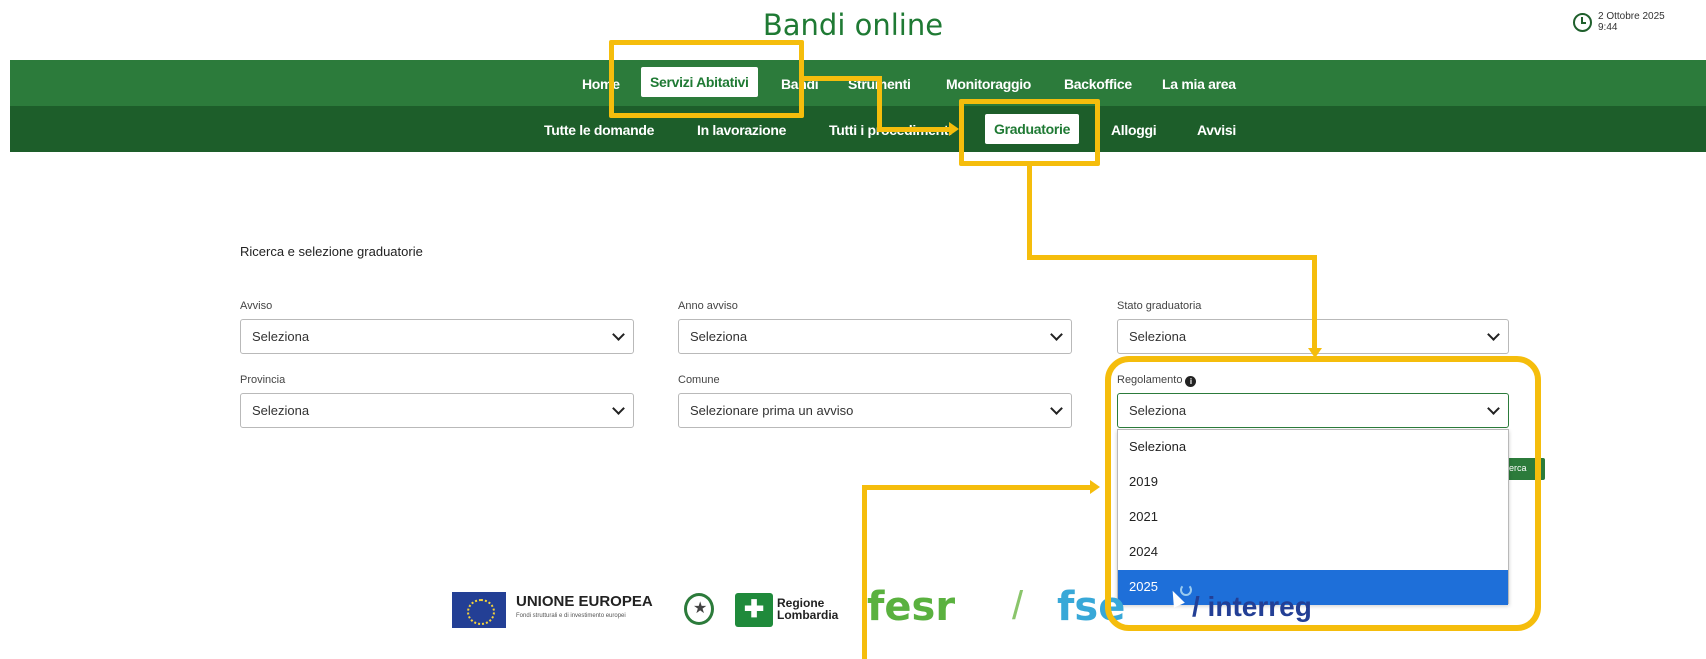 Image resolution: width=1706 pixels, height=659 pixels. I want to click on regione-lombardia-text: Regione Lombardia, so click(808, 609).